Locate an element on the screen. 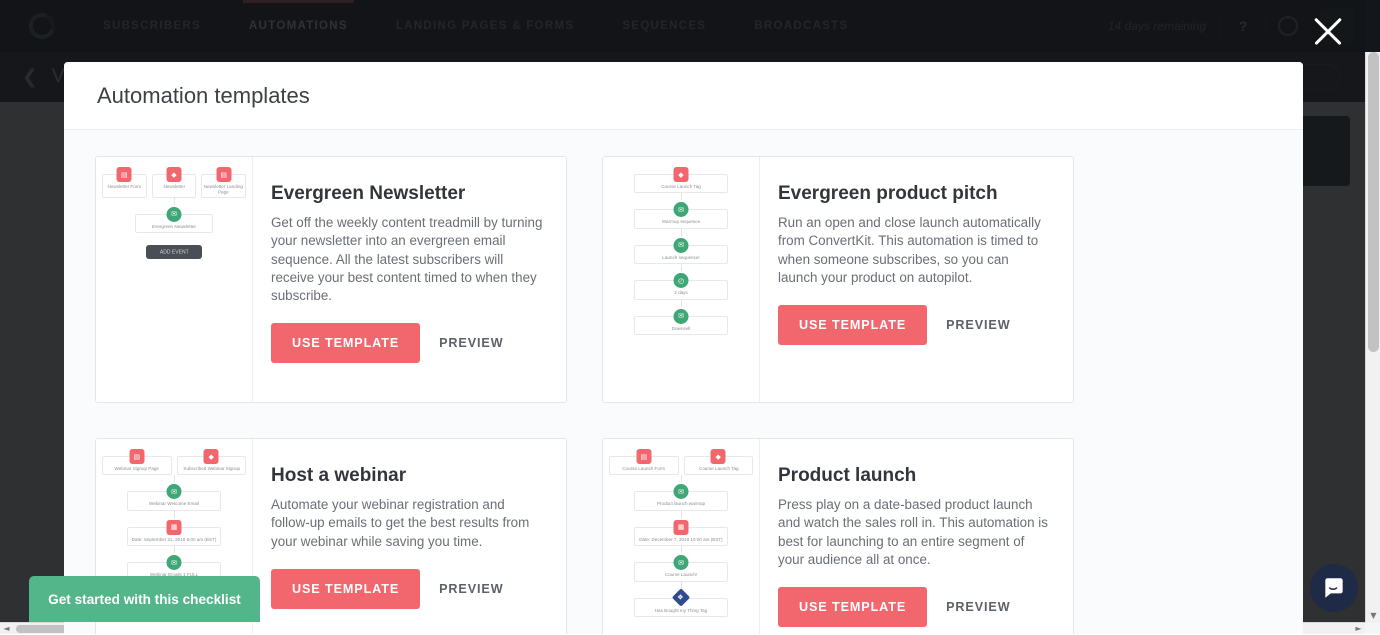 The height and width of the screenshot is (635, 1380). flow-node: ▤Course Launch Form is located at coordinates (644, 465).